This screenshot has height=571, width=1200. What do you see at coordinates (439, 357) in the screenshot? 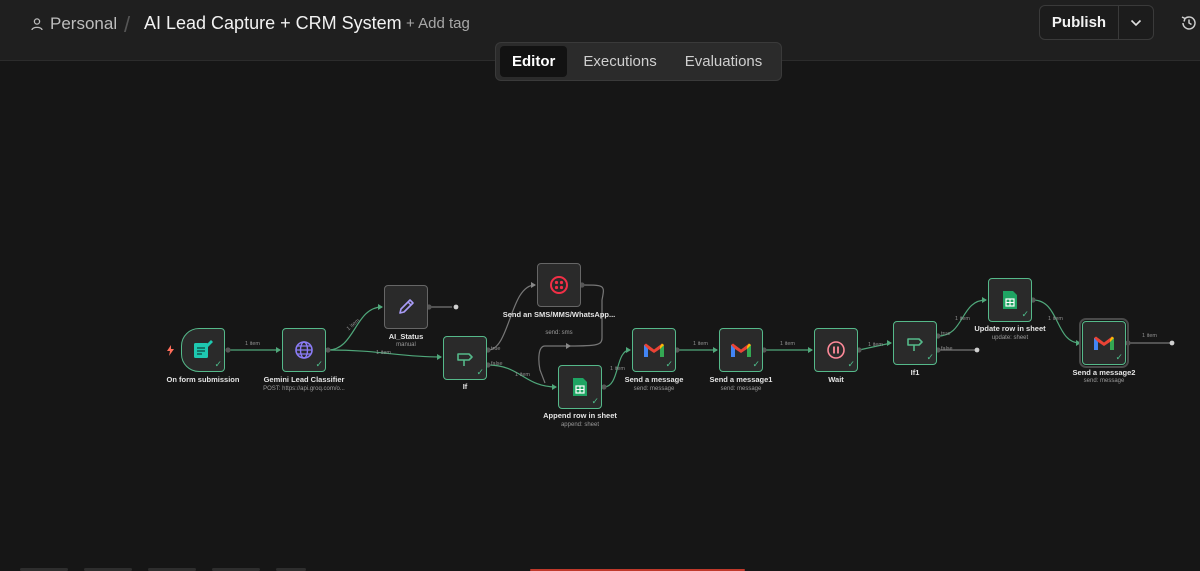
I see `arrow-if` at bounding box center [439, 357].